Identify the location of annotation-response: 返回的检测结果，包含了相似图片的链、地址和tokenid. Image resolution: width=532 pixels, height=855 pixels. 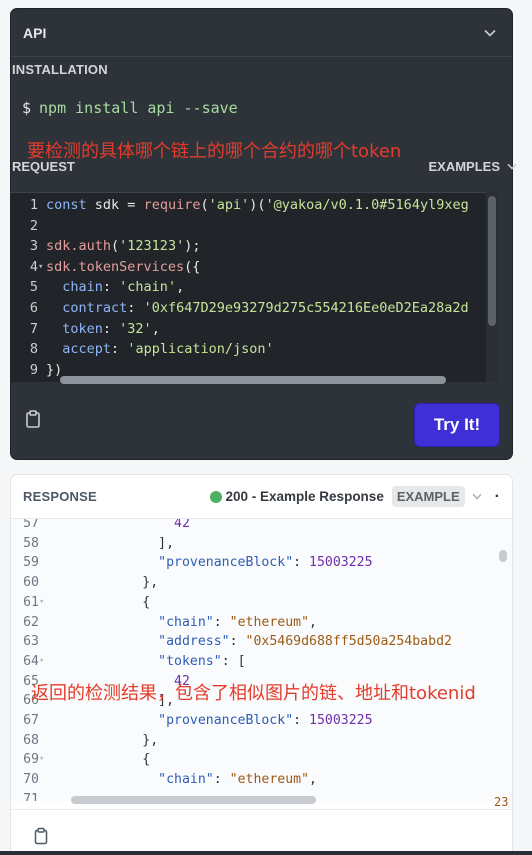
(253, 693).